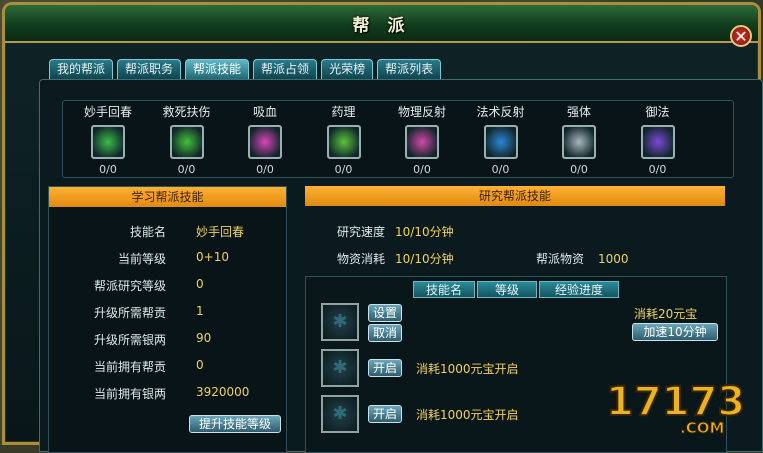 The height and width of the screenshot is (453, 763). I want to click on skill-name: 药理, so click(343, 112).